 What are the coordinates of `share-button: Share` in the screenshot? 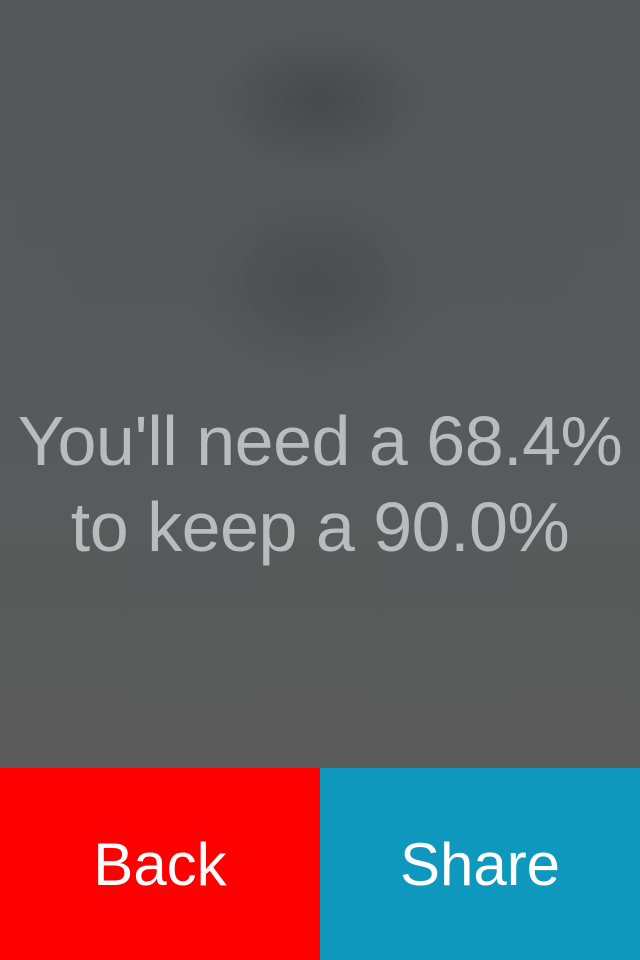 It's located at (480, 864).